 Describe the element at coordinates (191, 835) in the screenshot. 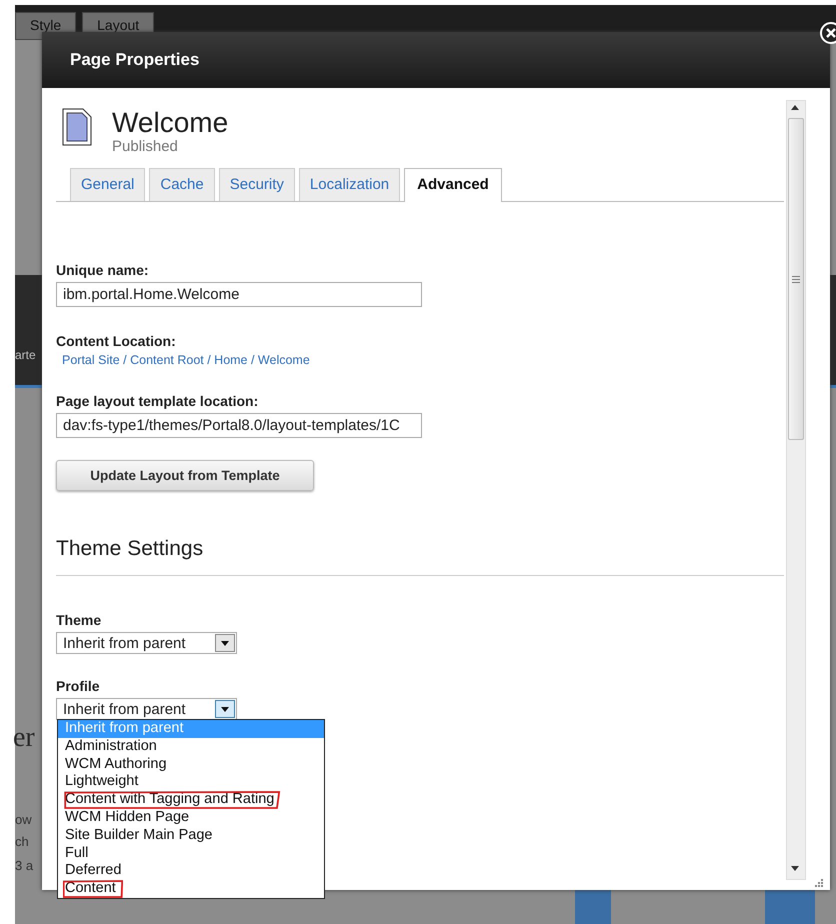

I see `dropdown-option: Site Builder Main Page` at that location.